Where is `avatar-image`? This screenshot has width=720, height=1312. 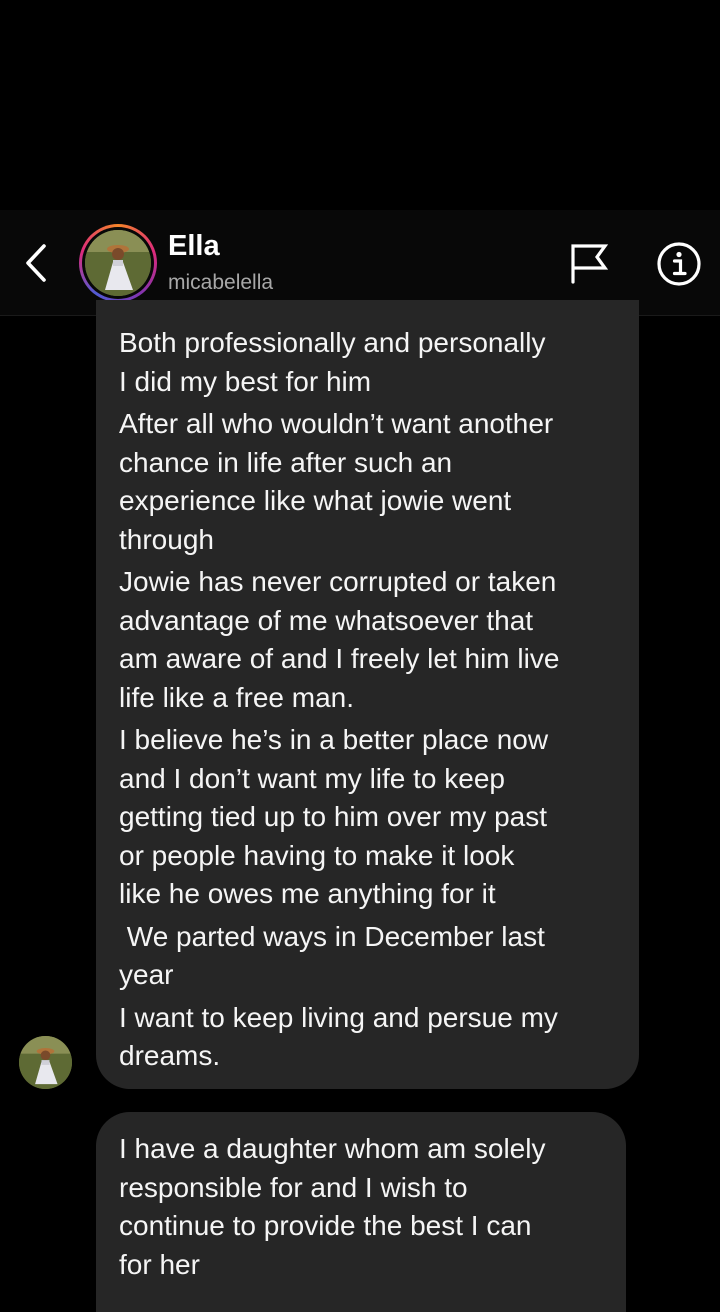
avatar-image is located at coordinates (118, 263).